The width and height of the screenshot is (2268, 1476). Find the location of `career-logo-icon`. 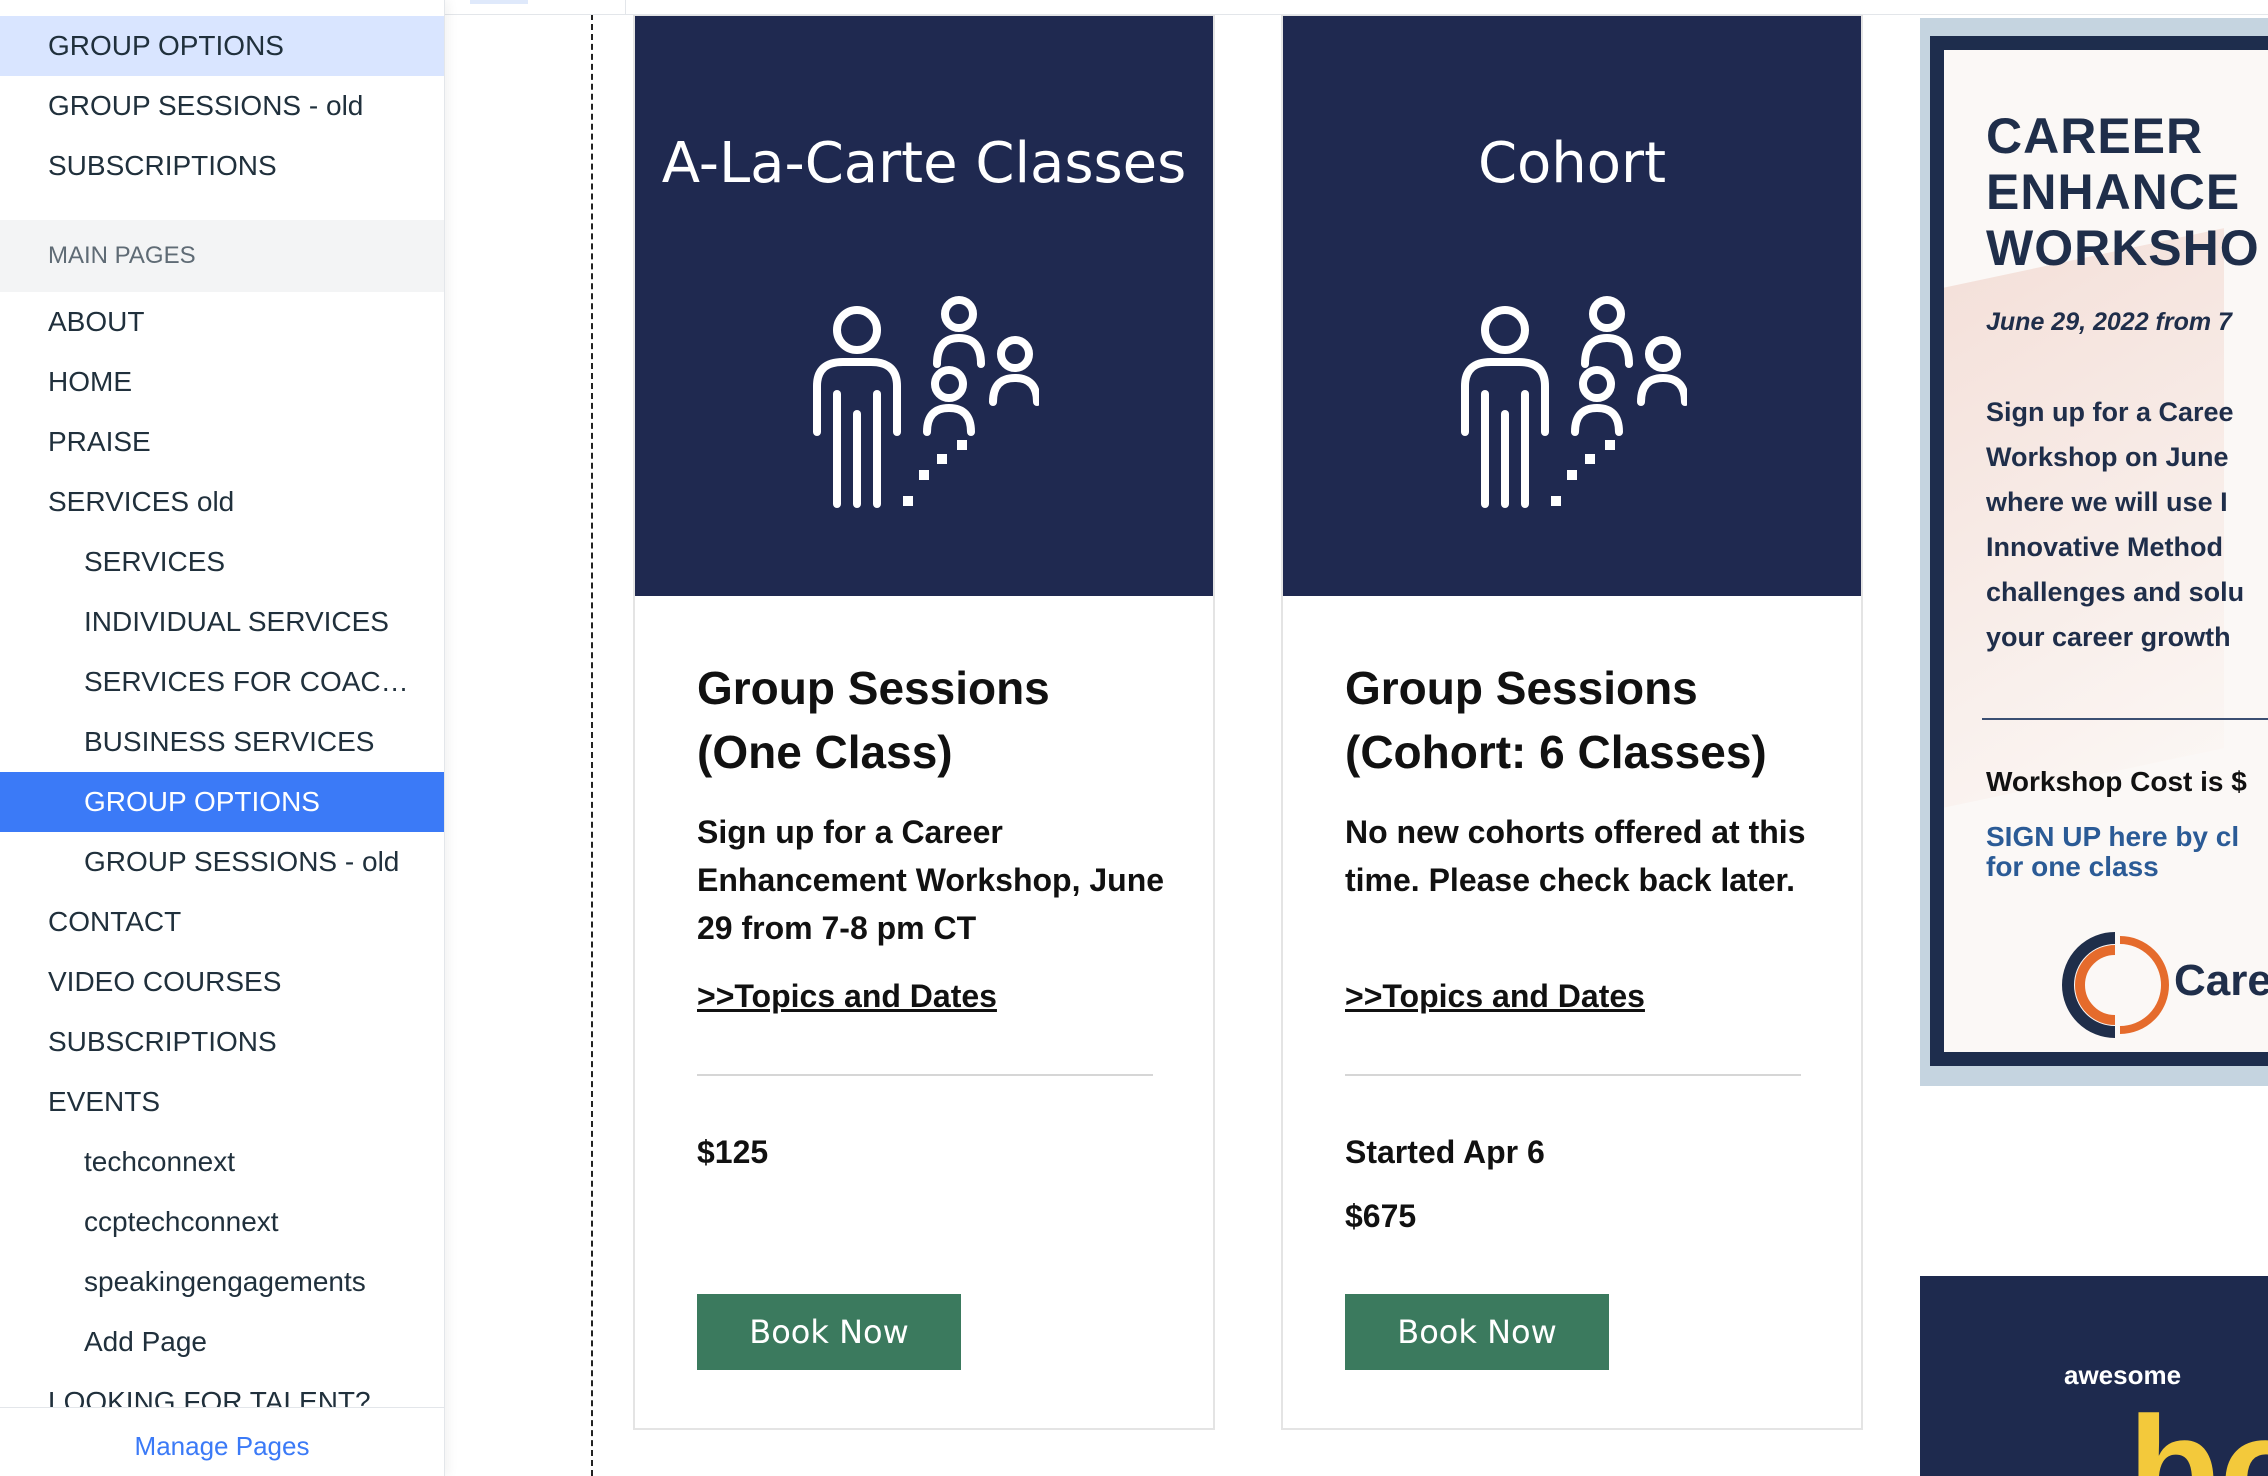

career-logo-icon is located at coordinates (2115, 985).